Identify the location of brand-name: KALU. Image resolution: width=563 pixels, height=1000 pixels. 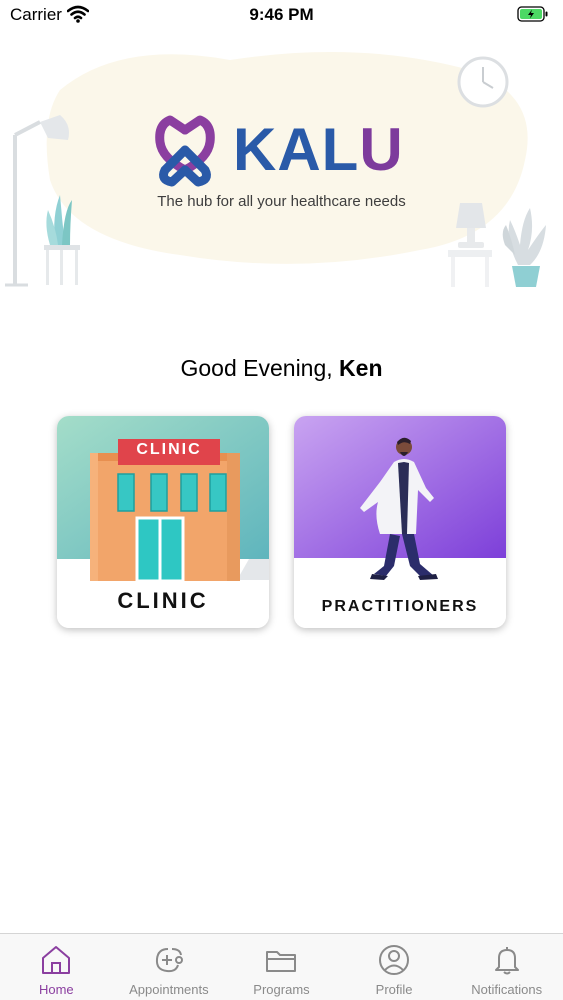
(318, 150).